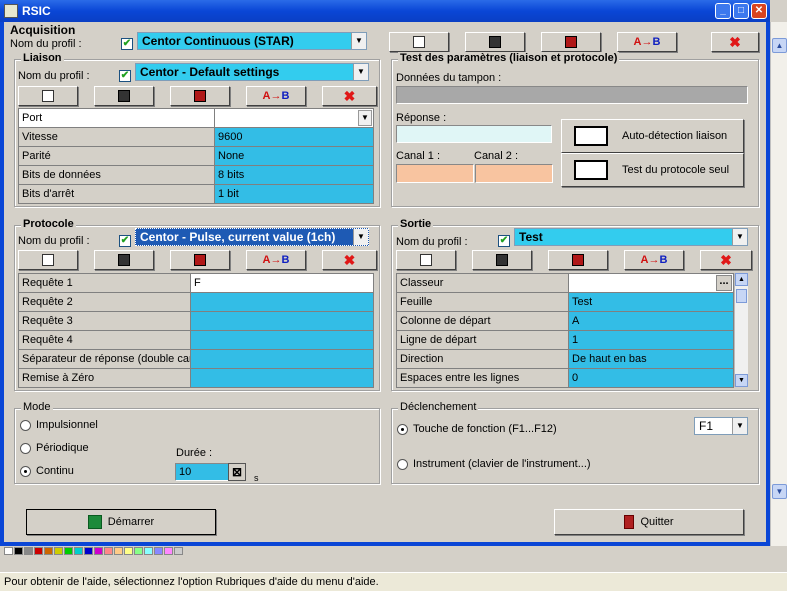 Image resolution: width=787 pixels, height=591 pixels. Describe the element at coordinates (778, 284) in the screenshot. I see `window-scrollbar: ▲ ▼` at that location.